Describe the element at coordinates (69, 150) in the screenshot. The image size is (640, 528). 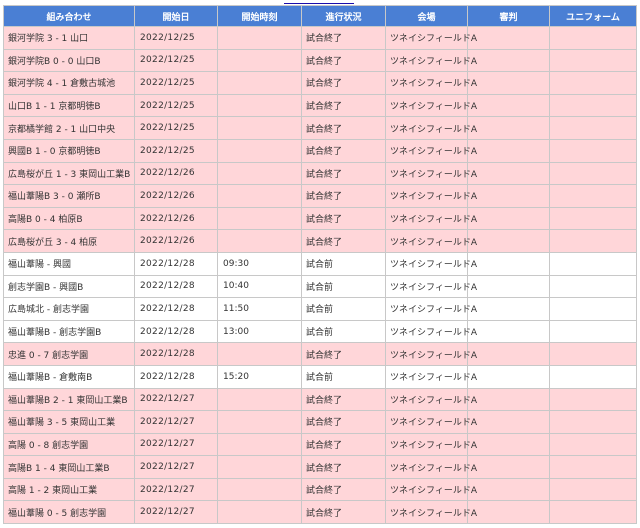
I see `match-cell: 興國B 1 - 0 京都明徳B` at that location.